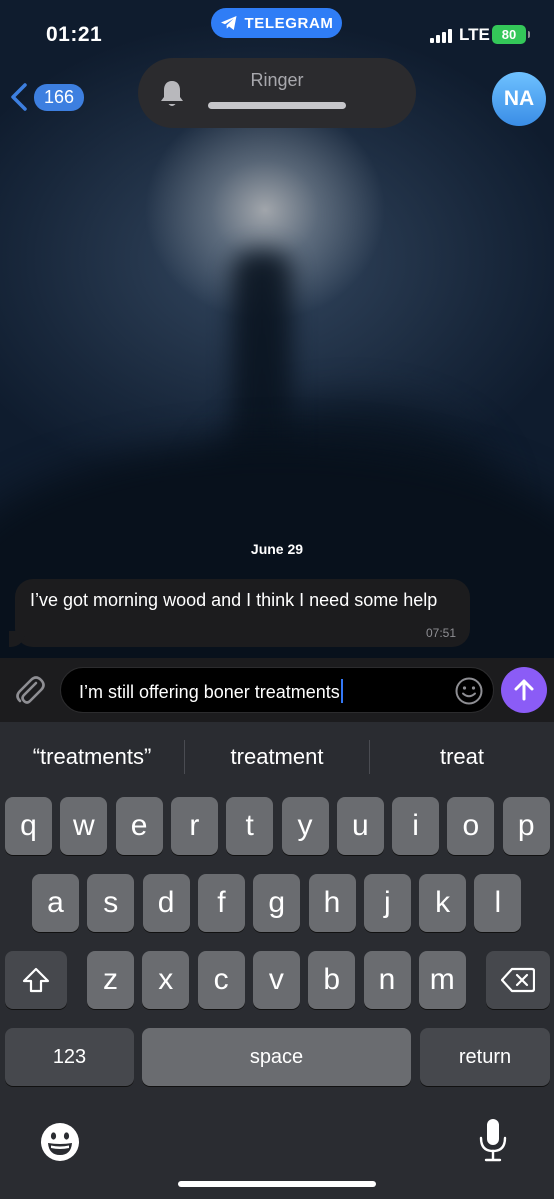 The width and height of the screenshot is (554, 1199). I want to click on home-indicator, so click(277, 1184).